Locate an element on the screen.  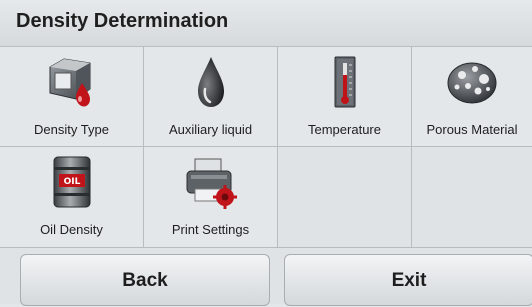
oil-barrel-icon: OIL is located at coordinates (72, 183).